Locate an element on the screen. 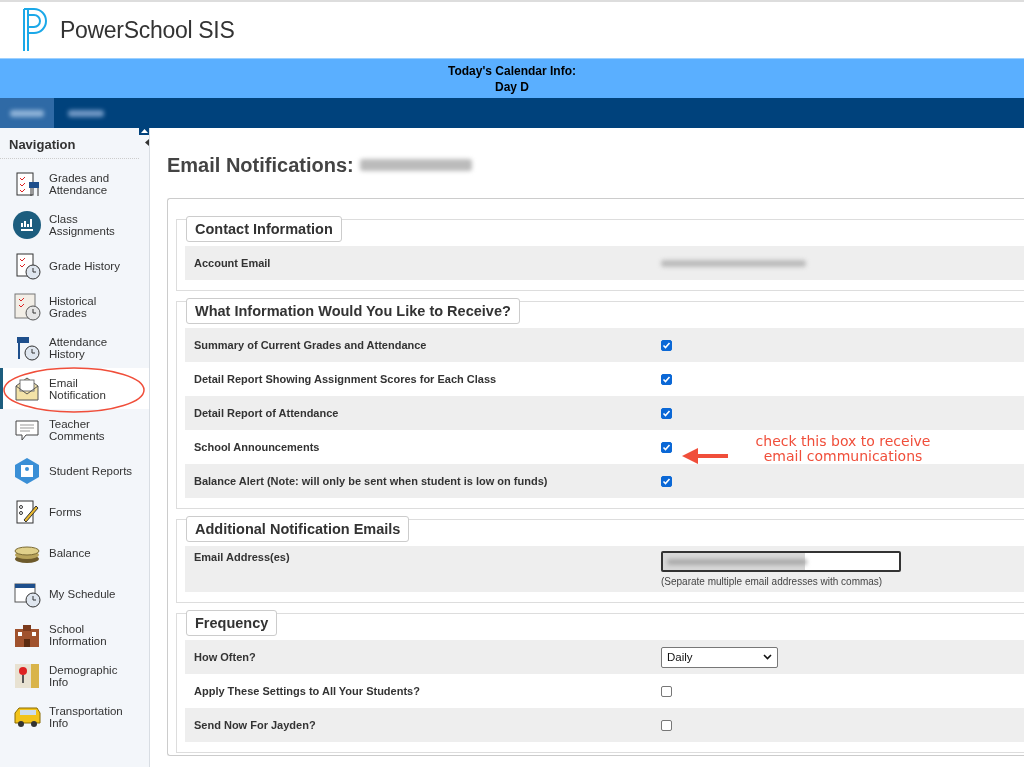 The image size is (1024, 767). frequency-select: Daily is located at coordinates (719, 657).